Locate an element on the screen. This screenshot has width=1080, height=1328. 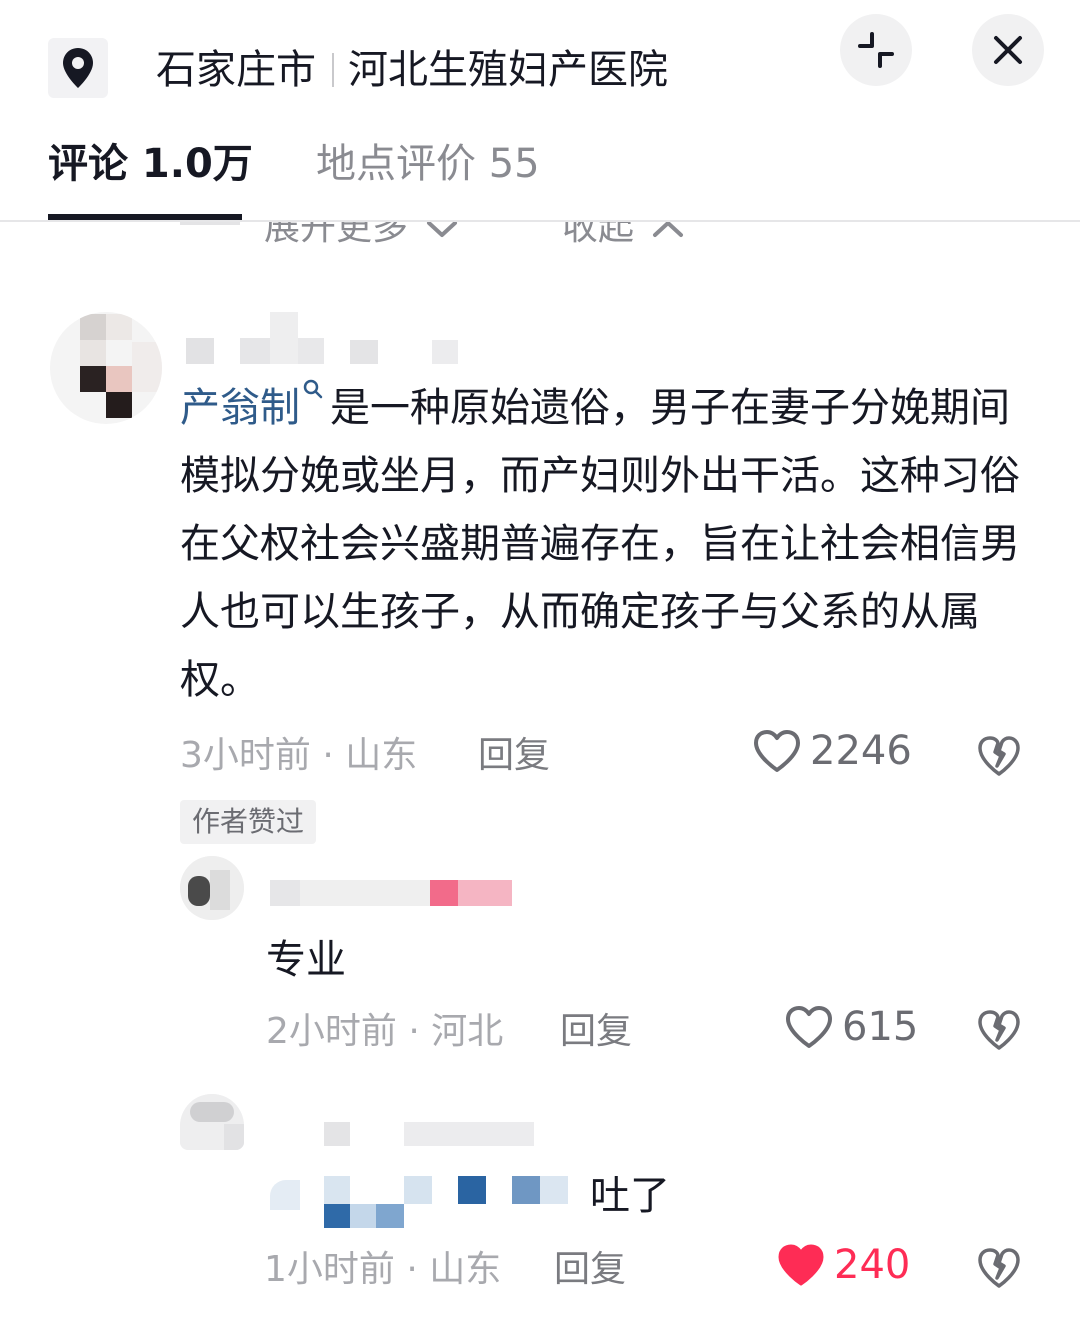
expand-more-button: 展开更多 is located at coordinates (361, 236).